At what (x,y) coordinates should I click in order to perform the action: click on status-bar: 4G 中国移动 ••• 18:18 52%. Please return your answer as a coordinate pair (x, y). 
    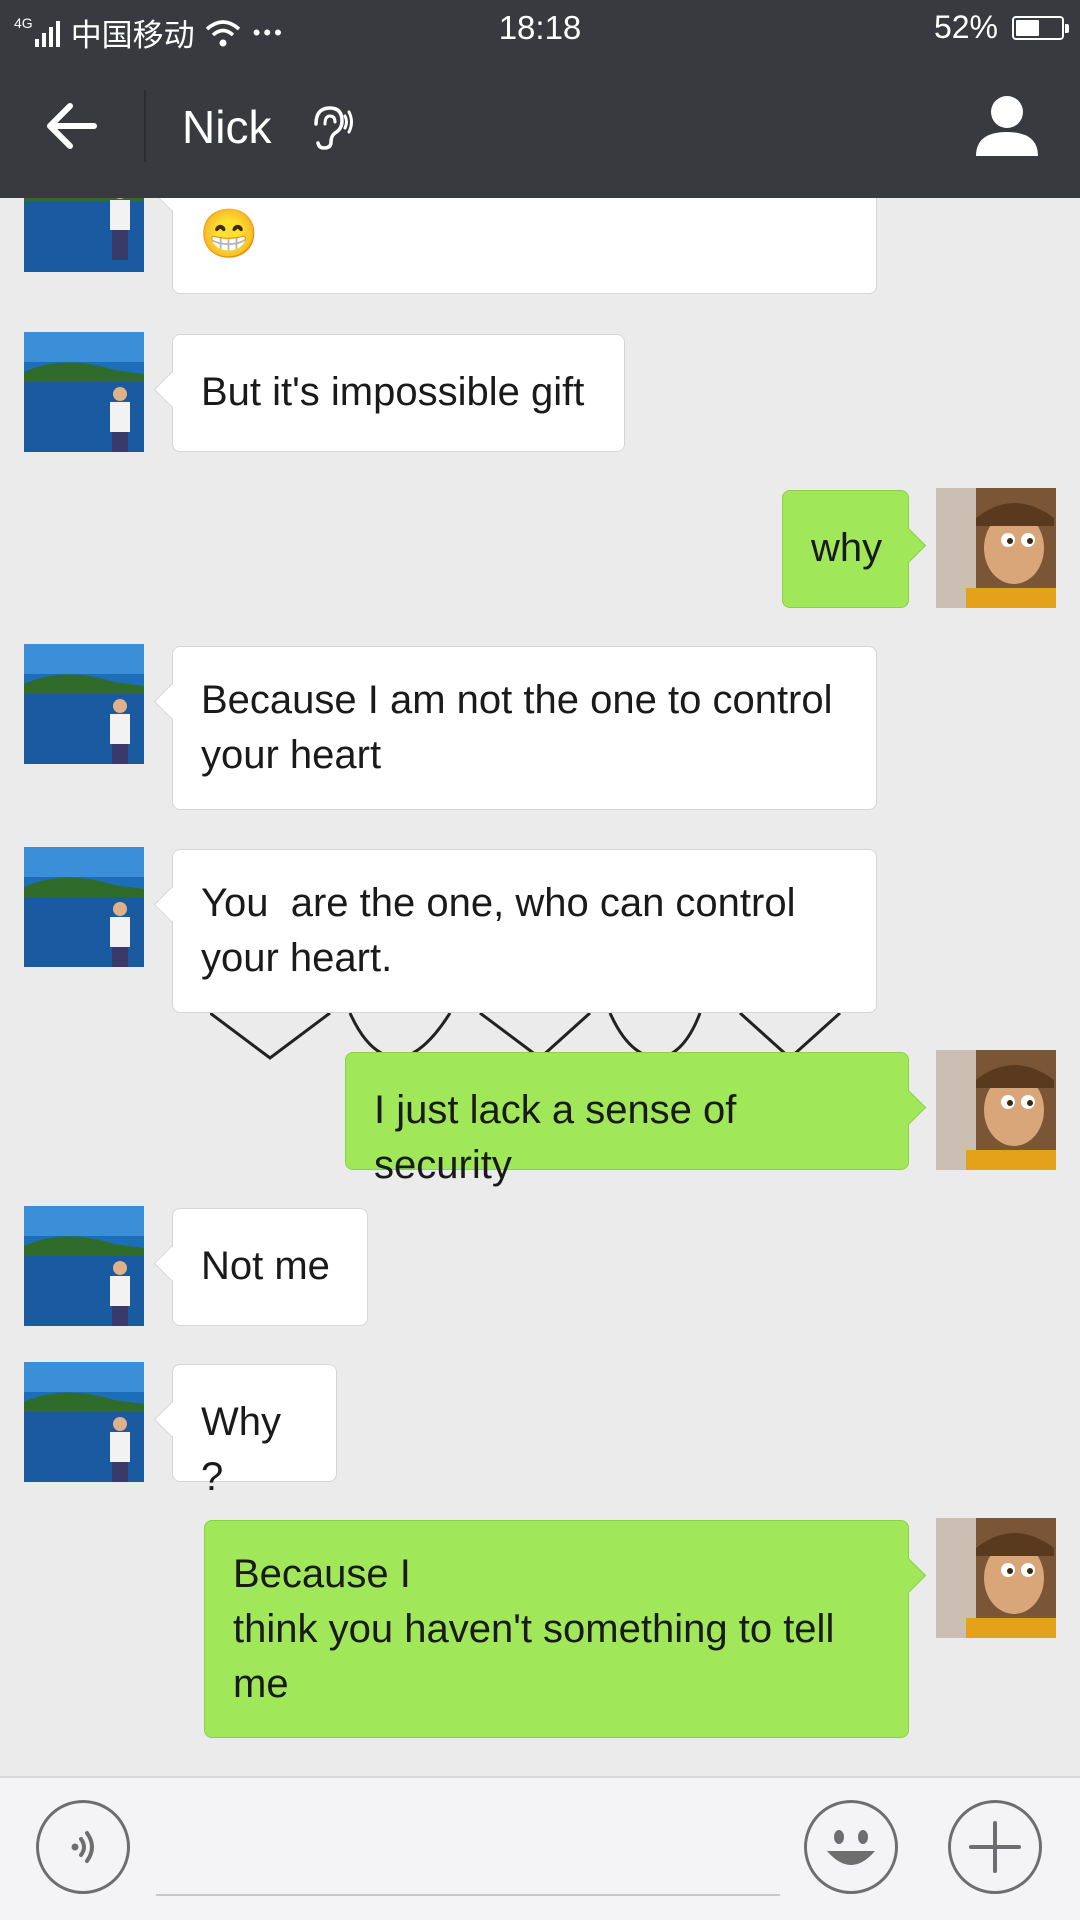
    Looking at the image, I should click on (540, 27).